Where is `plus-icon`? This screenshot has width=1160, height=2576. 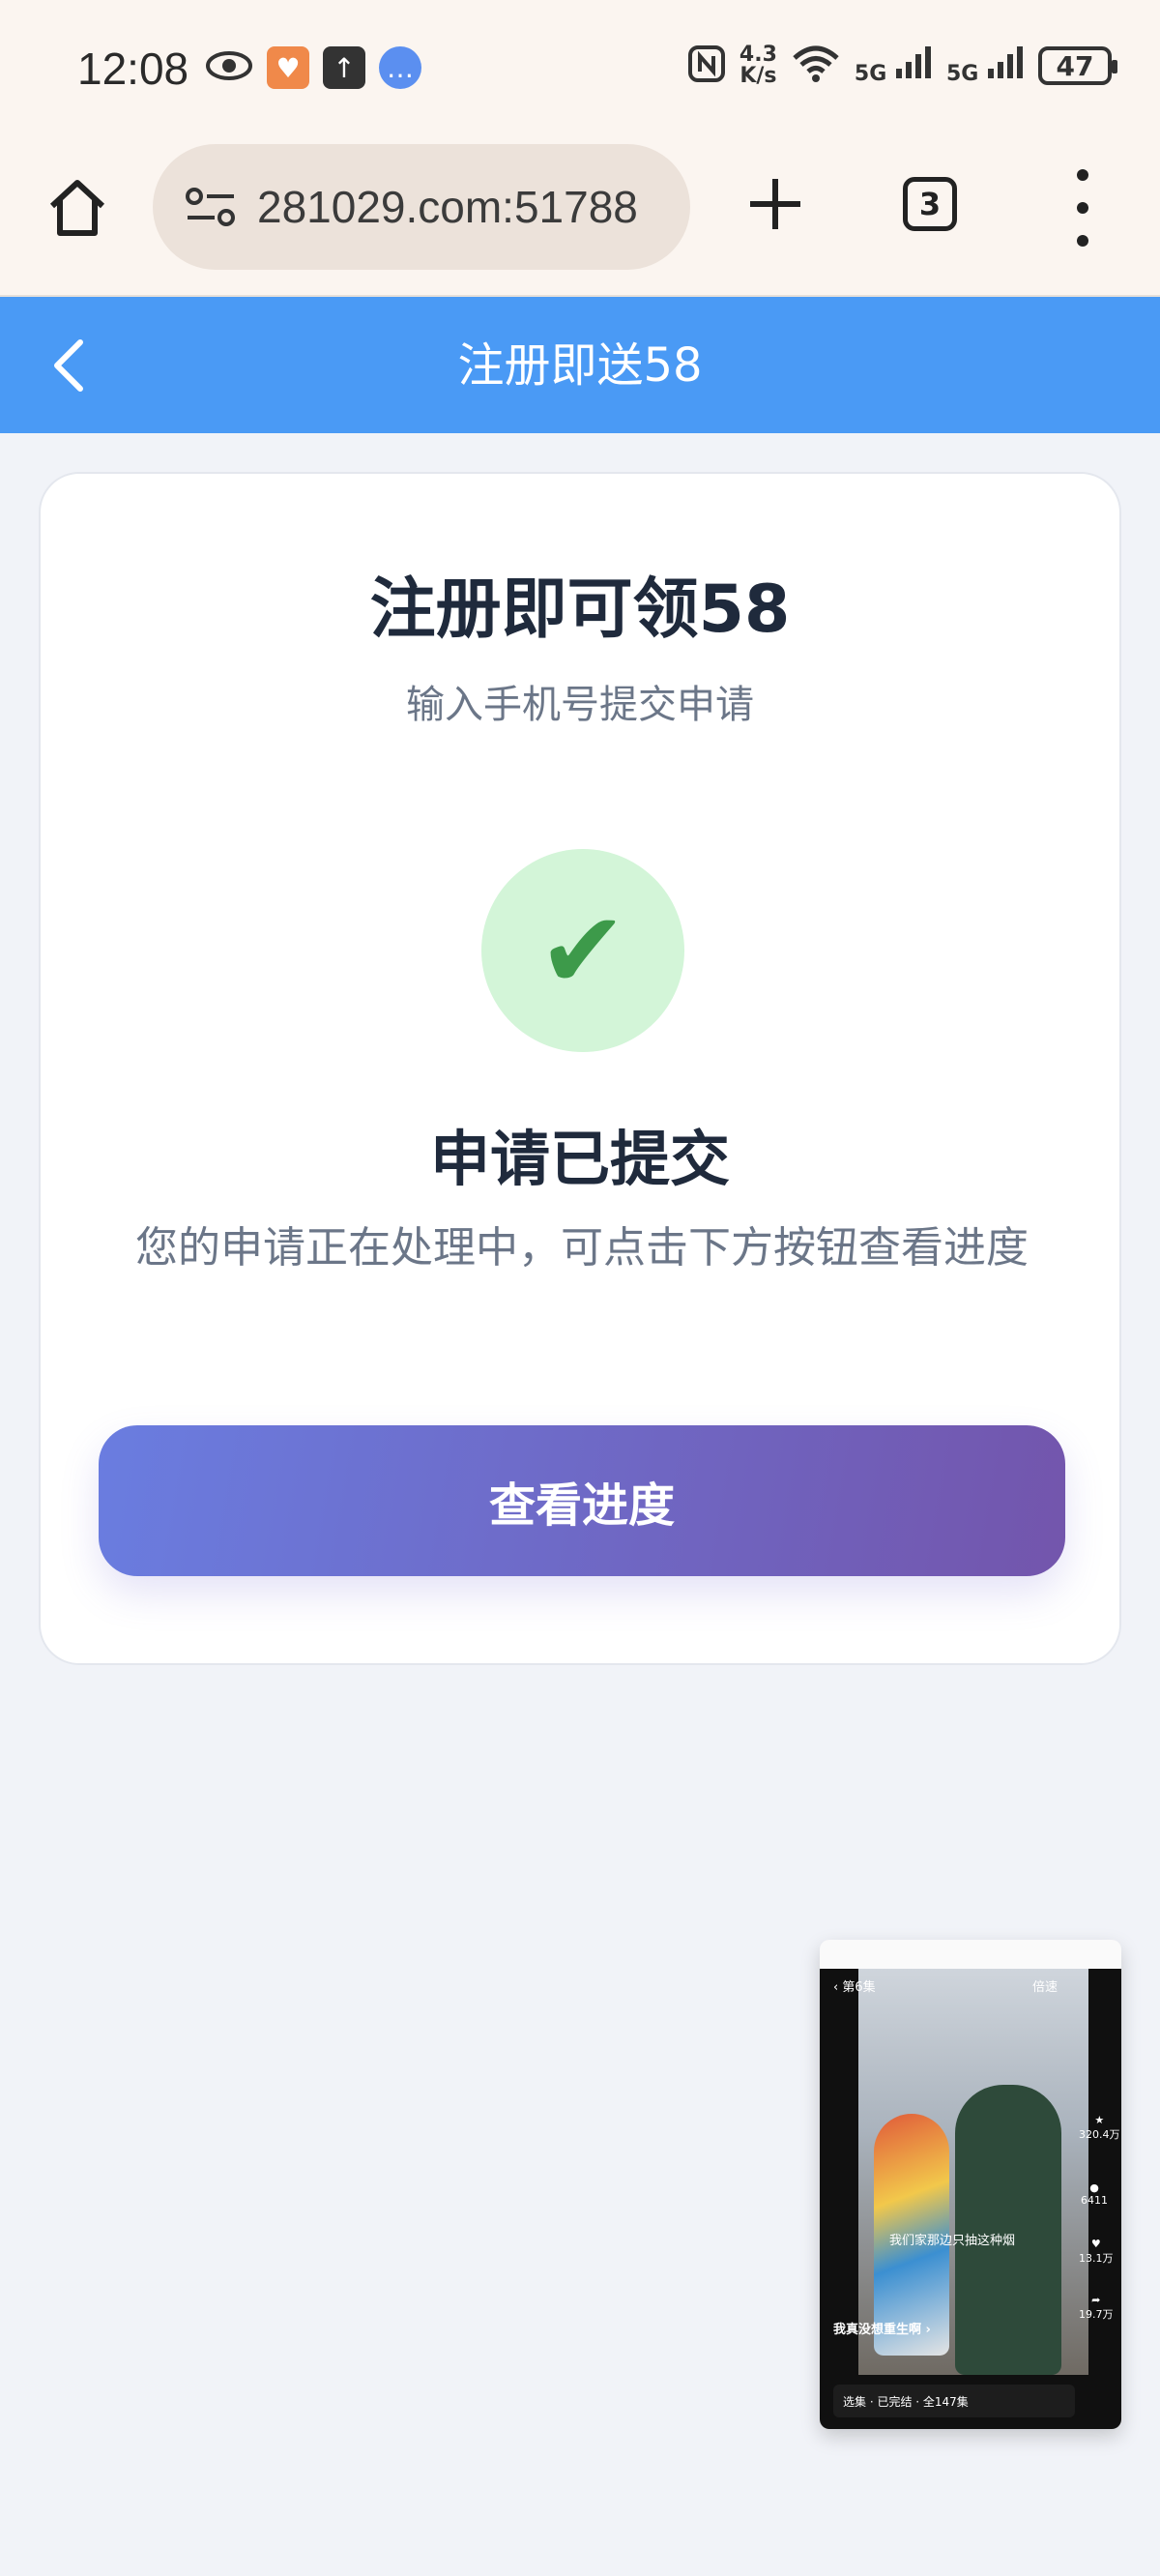 plus-icon is located at coordinates (775, 204).